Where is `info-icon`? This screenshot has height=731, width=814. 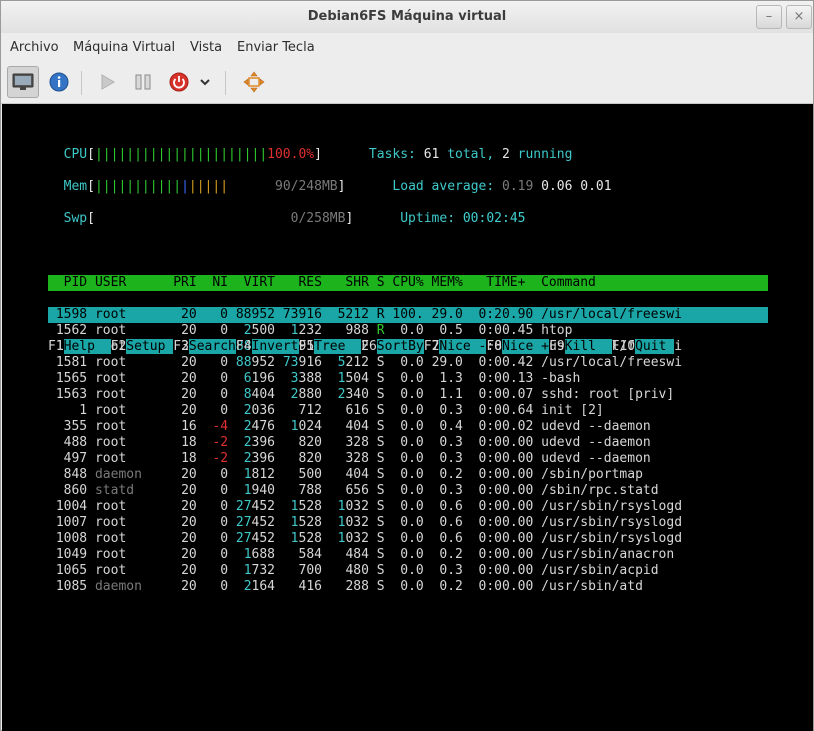 info-icon is located at coordinates (59, 82).